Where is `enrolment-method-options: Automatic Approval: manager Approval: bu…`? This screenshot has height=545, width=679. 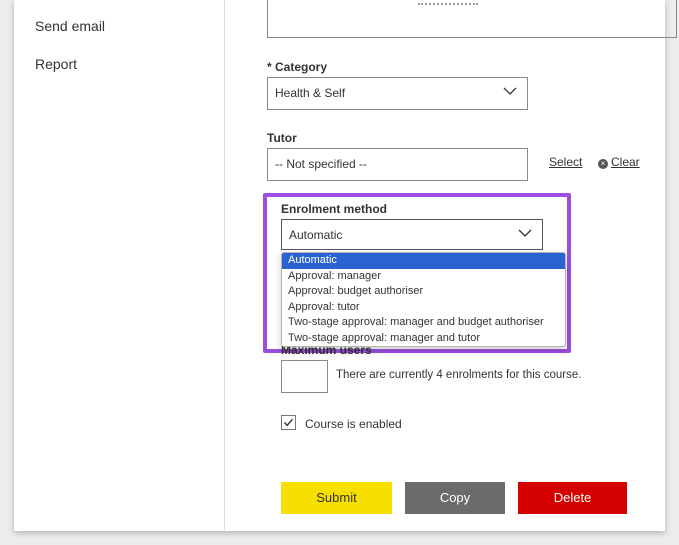
enrolment-method-options: Automatic Approval: manager Approval: bu… is located at coordinates (423, 299).